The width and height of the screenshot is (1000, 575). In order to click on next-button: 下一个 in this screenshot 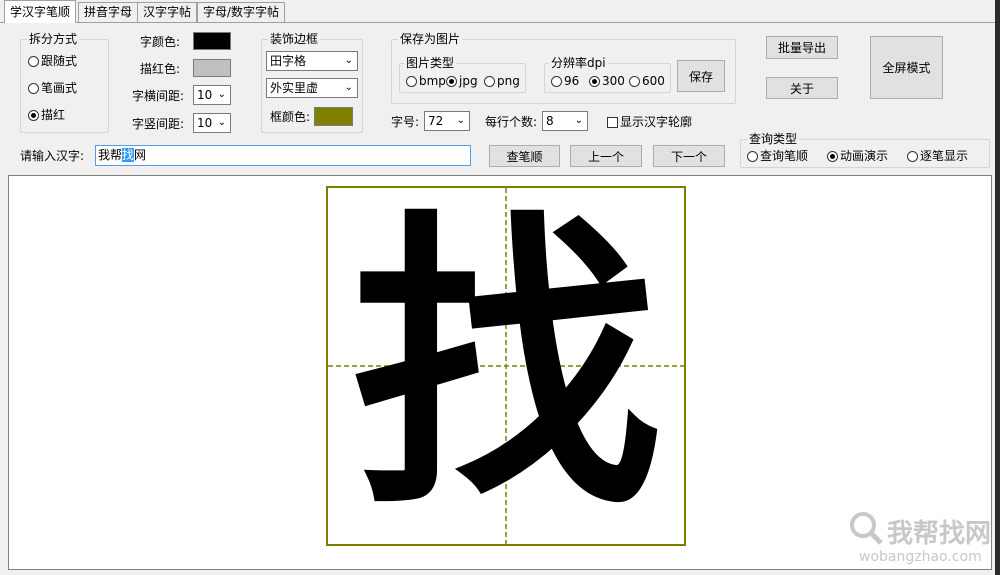, I will do `click(689, 156)`.